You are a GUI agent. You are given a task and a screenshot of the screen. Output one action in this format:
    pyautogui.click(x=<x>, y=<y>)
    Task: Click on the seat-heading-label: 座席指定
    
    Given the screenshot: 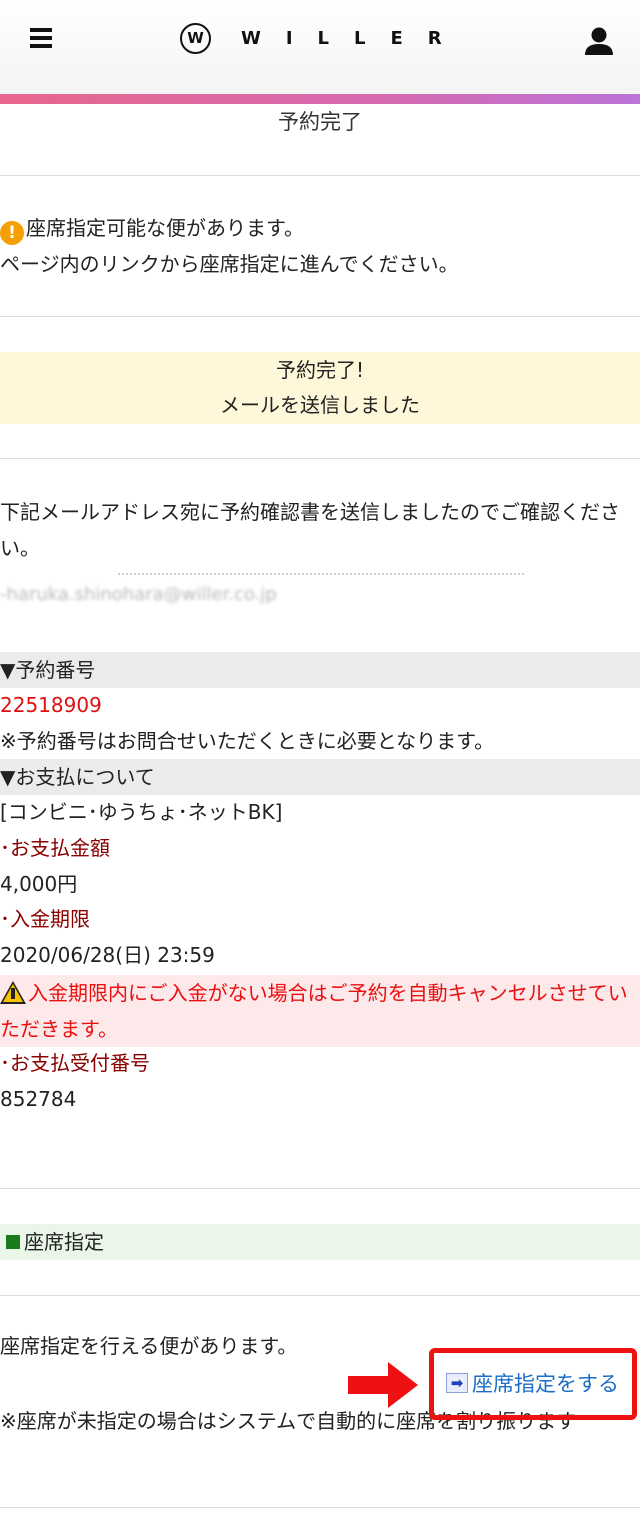 What is the action you would take?
    pyautogui.click(x=64, y=1242)
    